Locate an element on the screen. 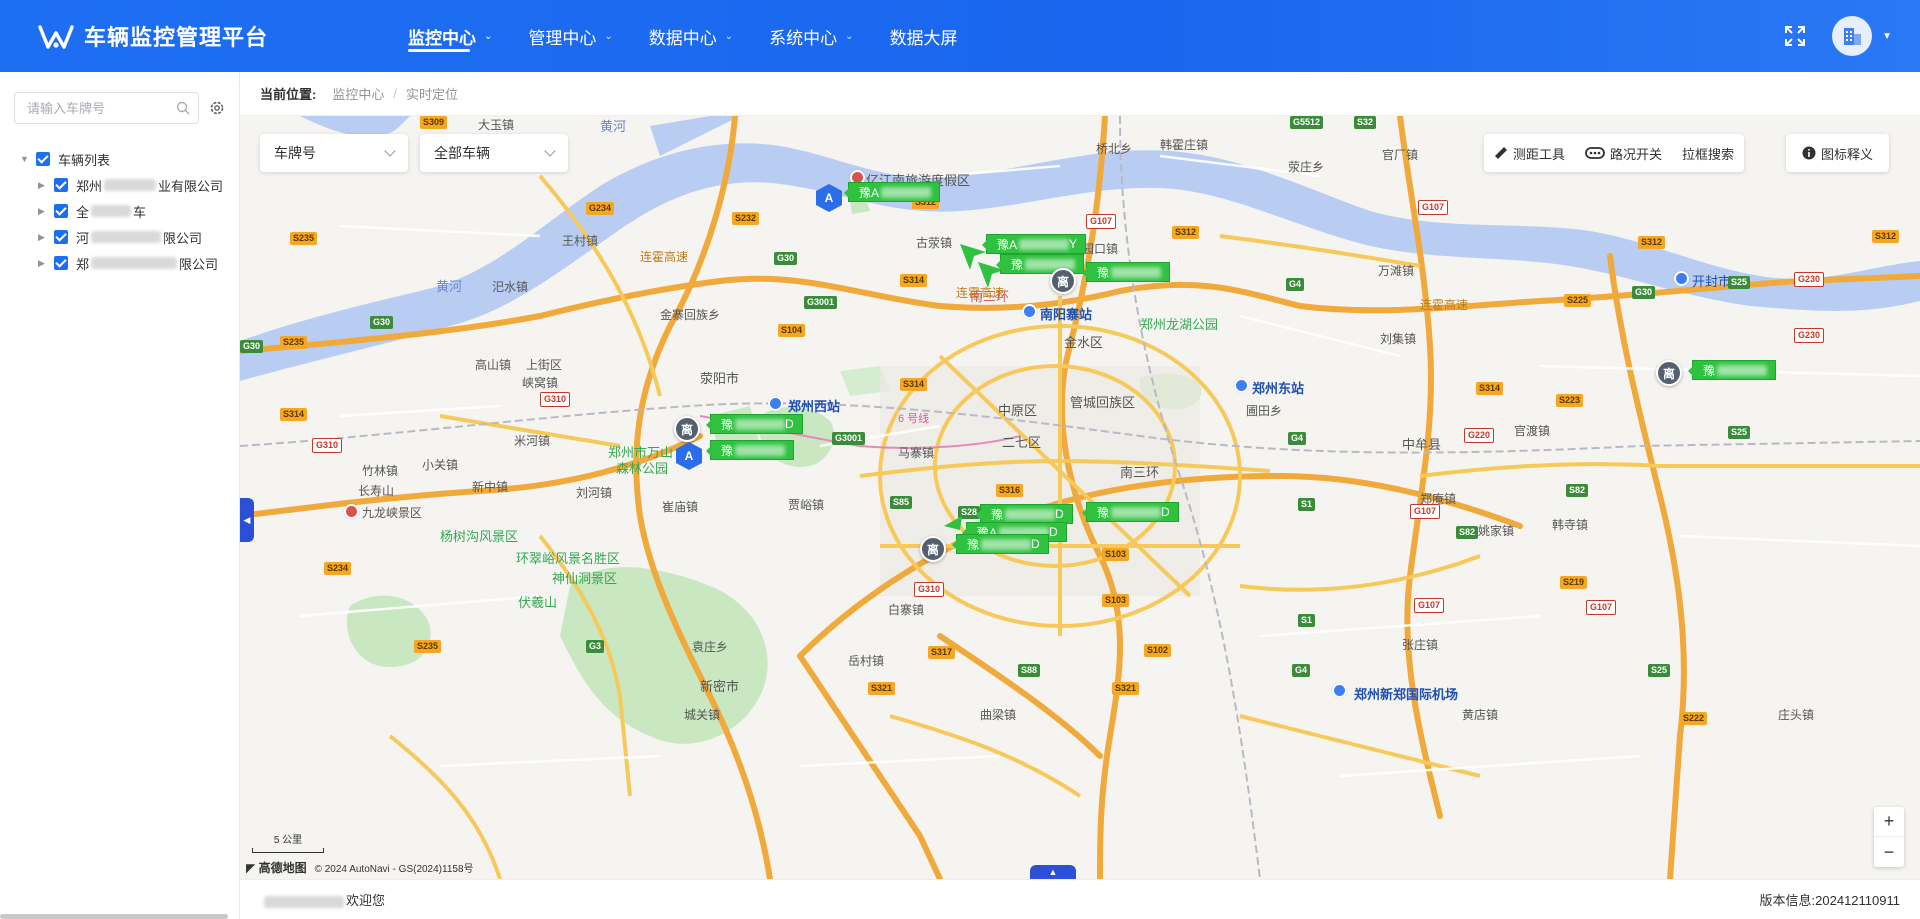 The width and height of the screenshot is (1920, 919). tree-root: ▼ 车辆列表 is located at coordinates (121, 159).